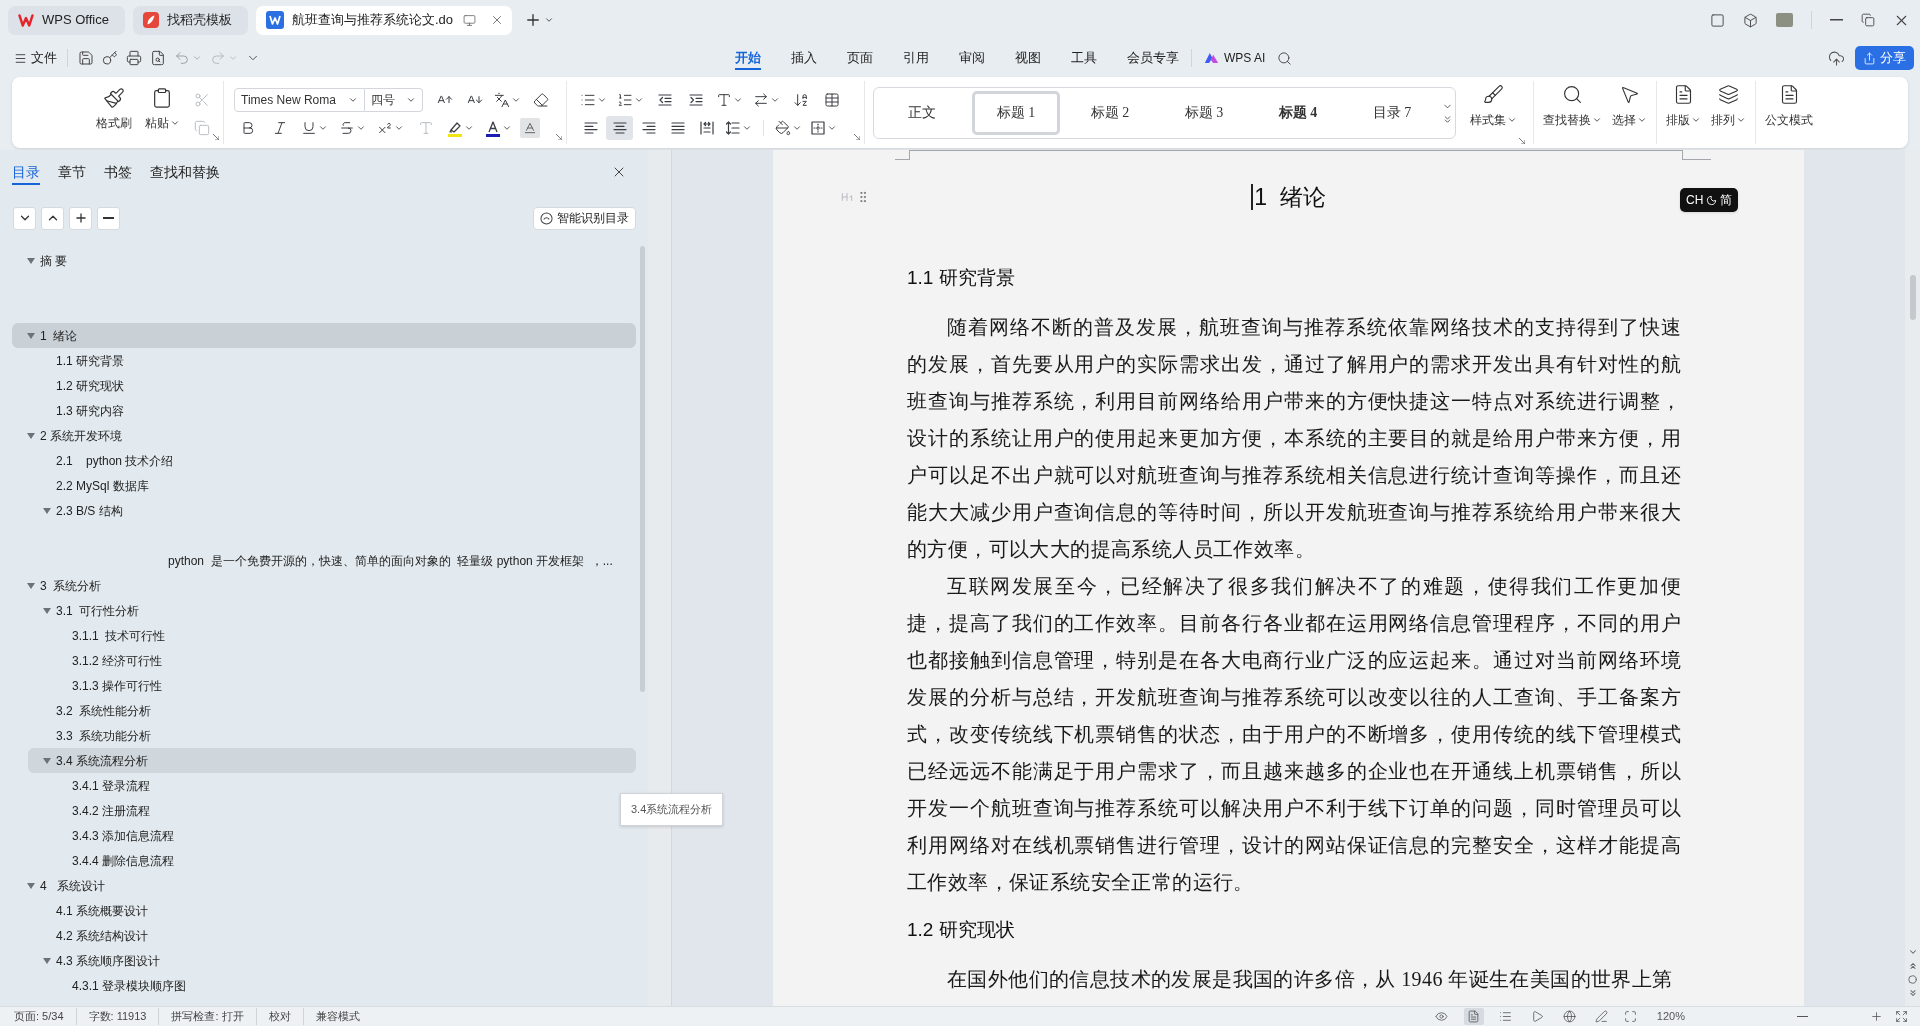  Describe the element at coordinates (1670, 1016) in the screenshot. I see `zoom-level: 120%` at that location.